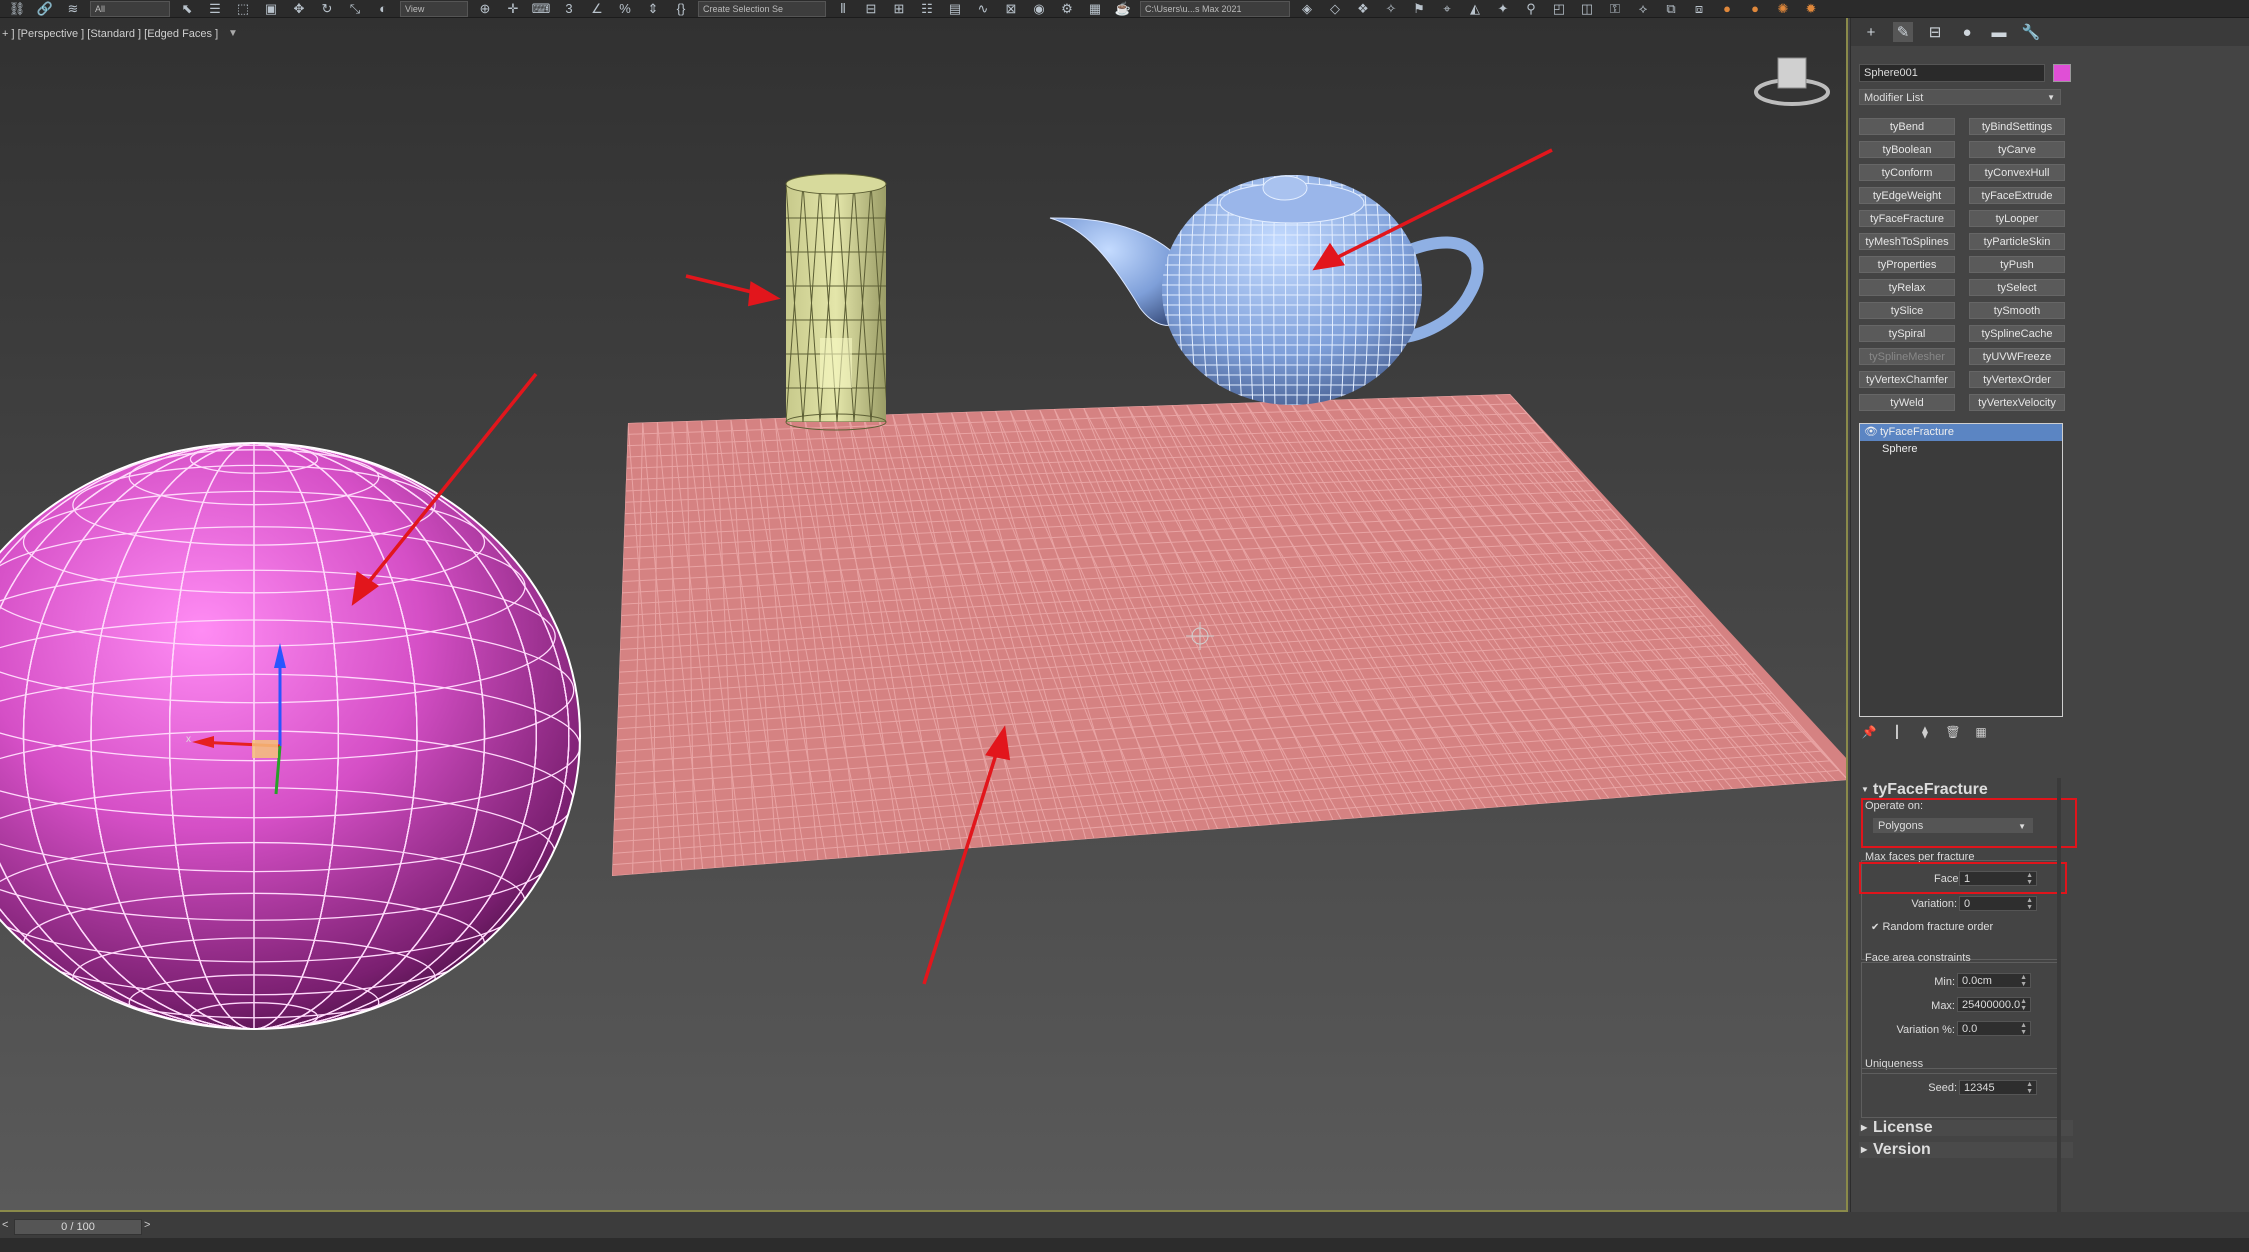 This screenshot has width=2249, height=1252. What do you see at coordinates (1953, 732) in the screenshot?
I see `remove-modifier-icon: 🗑` at bounding box center [1953, 732].